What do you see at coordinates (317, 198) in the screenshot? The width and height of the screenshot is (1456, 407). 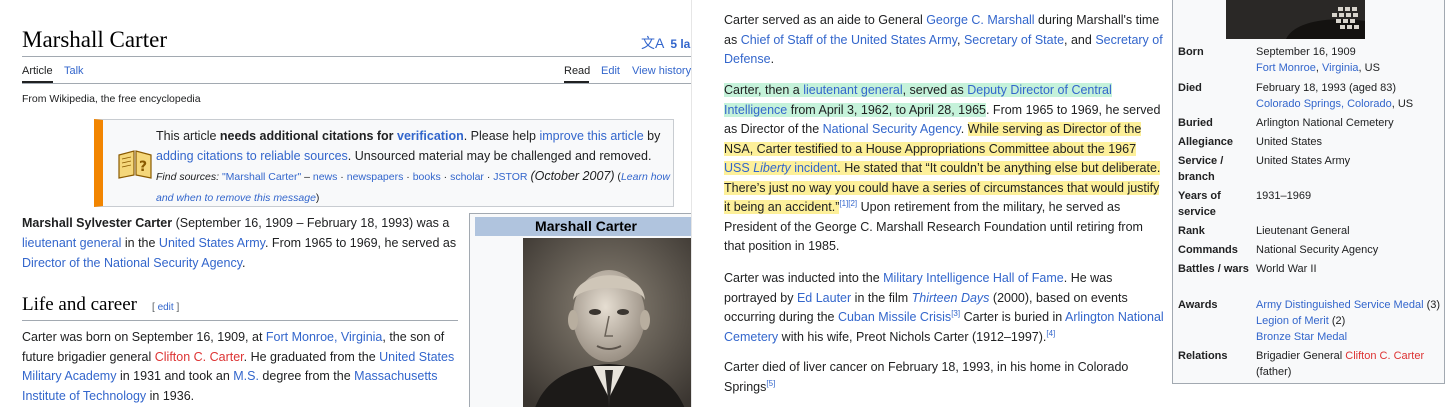 I see `paren: )` at bounding box center [317, 198].